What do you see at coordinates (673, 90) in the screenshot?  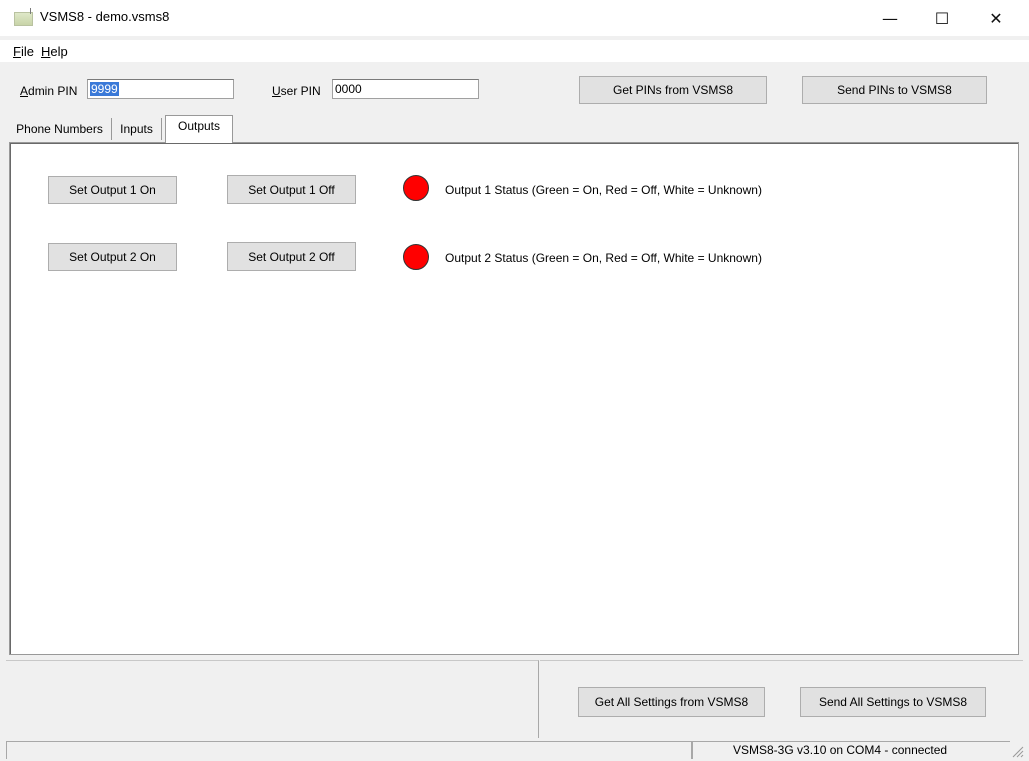 I see `get-pins-button: Get PINs from VSMS8` at bounding box center [673, 90].